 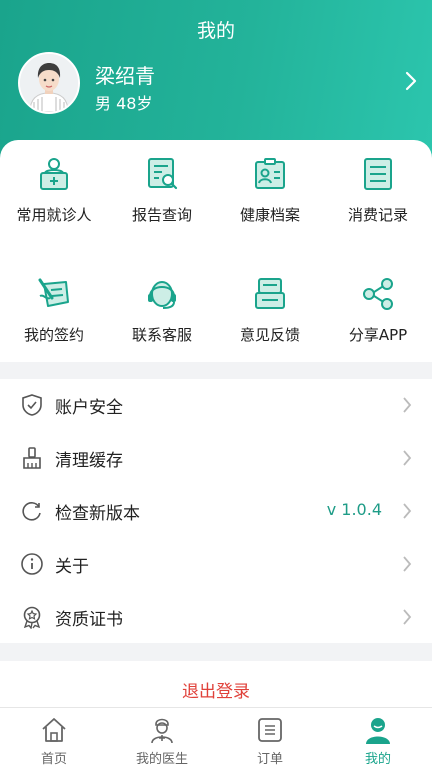 I want to click on tab-label: 我的医生, so click(x=161, y=759).